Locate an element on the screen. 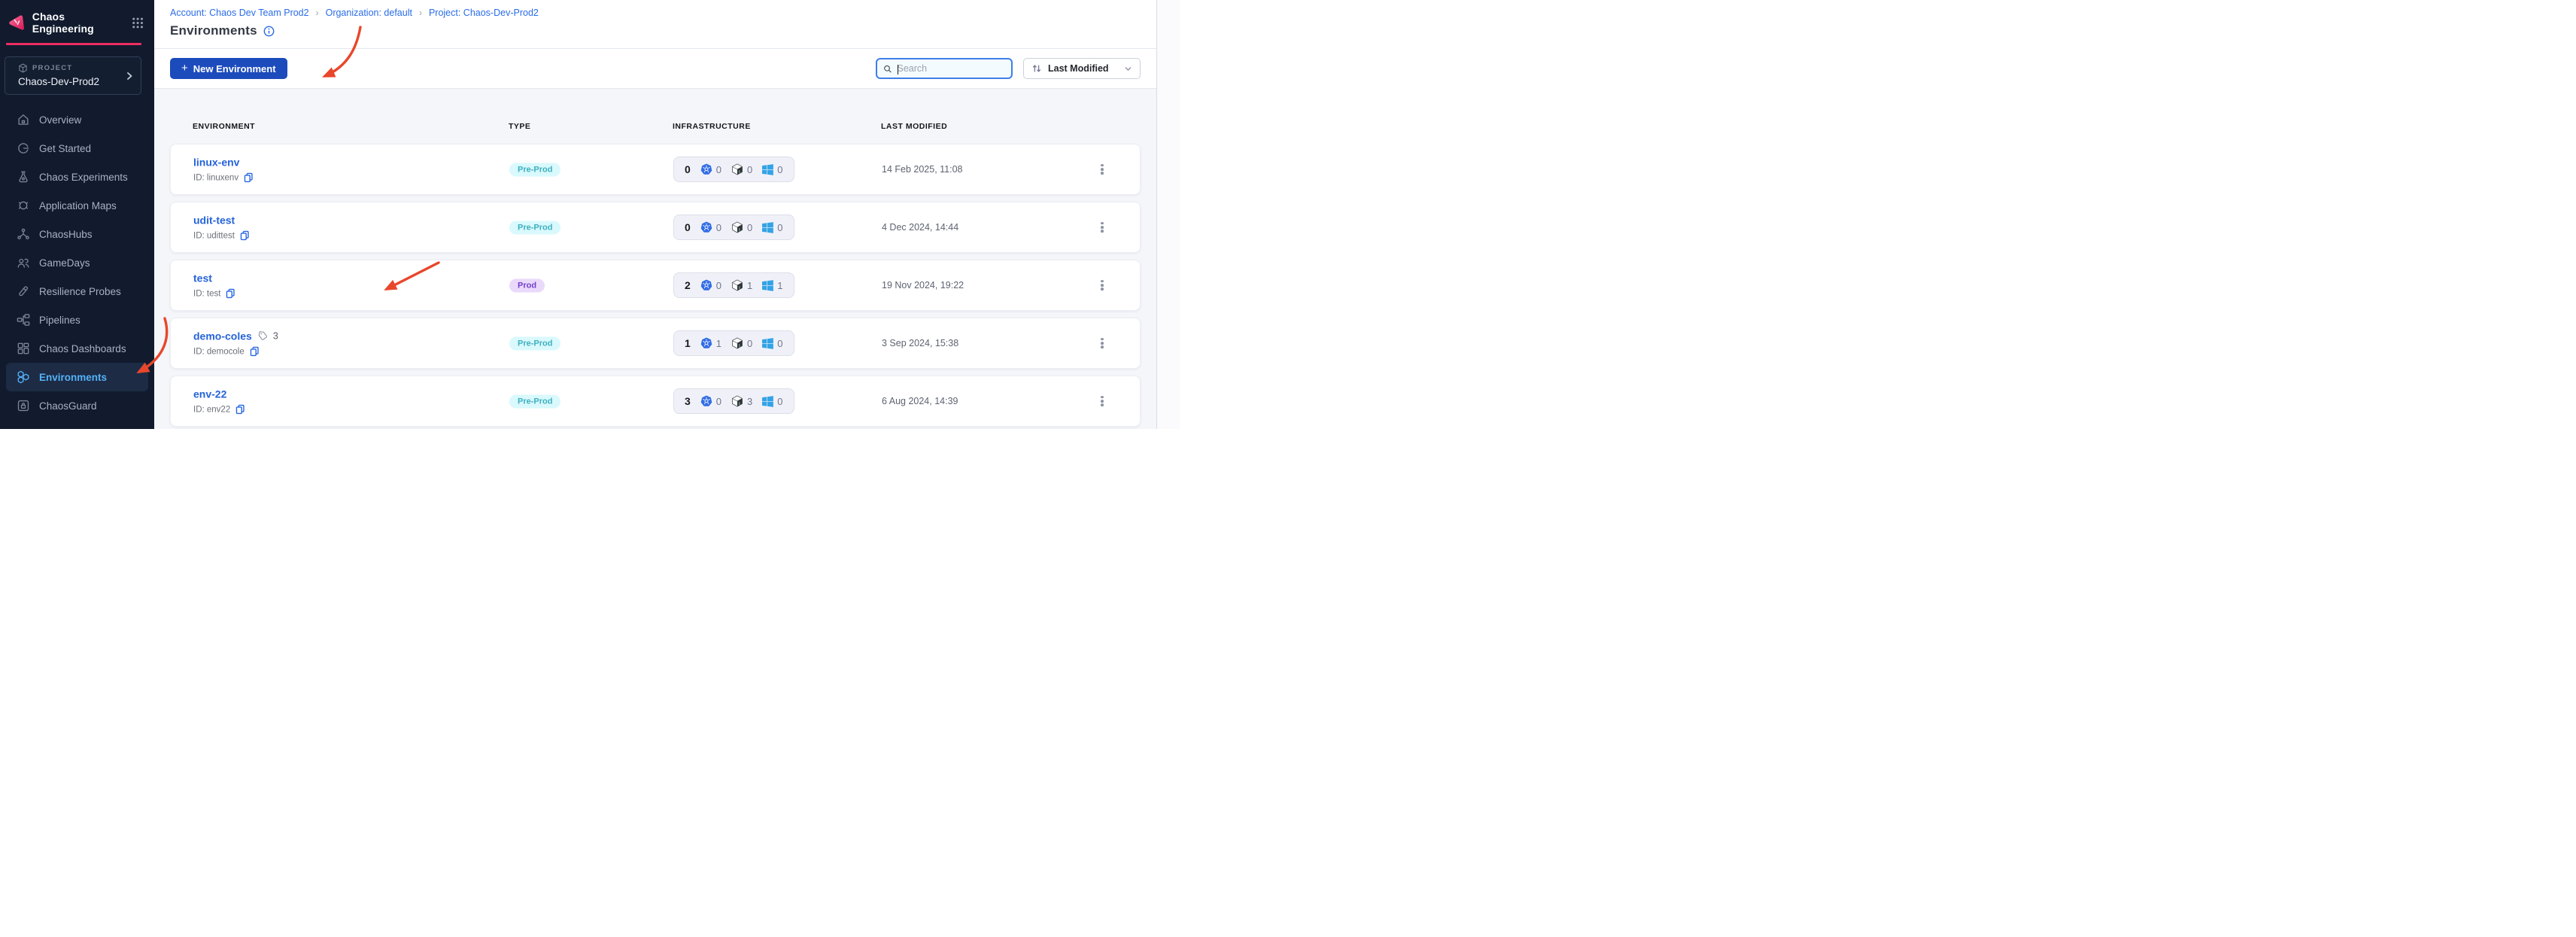 This screenshot has height=937, width=2576. sidebar-item-chaos-experiments: Chaos Experiments is located at coordinates (77, 177).